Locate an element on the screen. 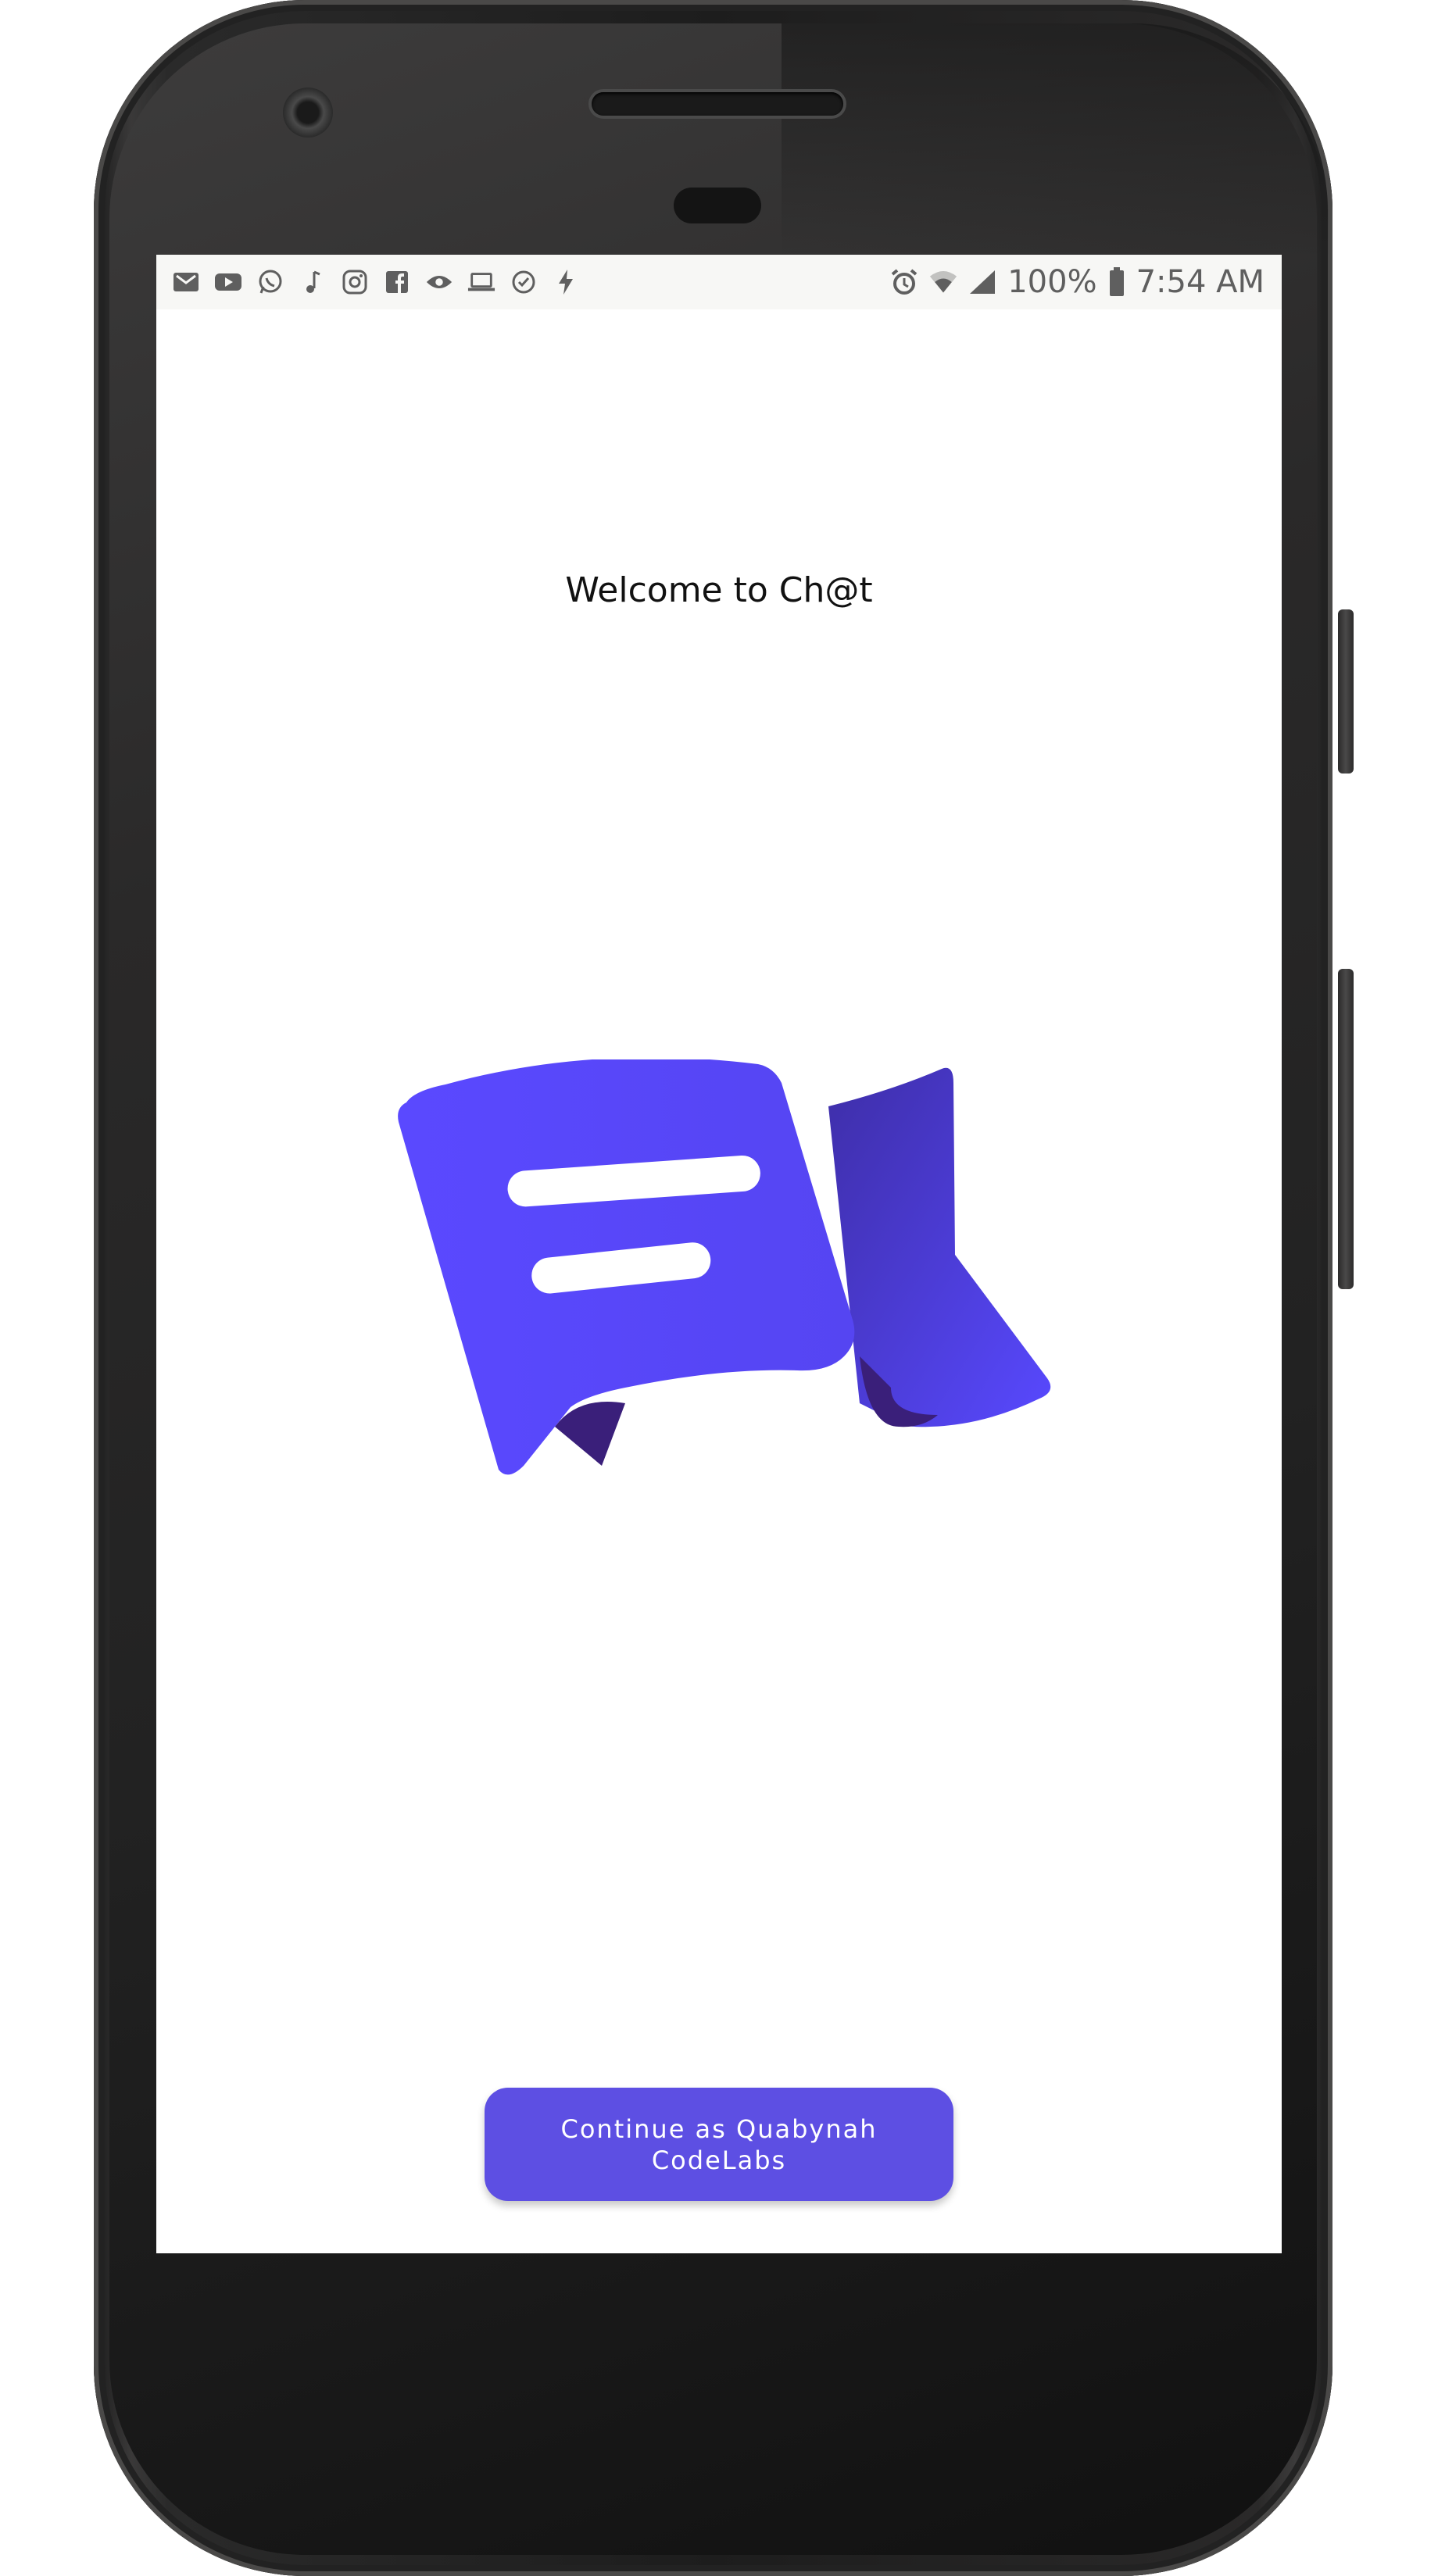  status-time: 7:54 AM is located at coordinates (1200, 282).